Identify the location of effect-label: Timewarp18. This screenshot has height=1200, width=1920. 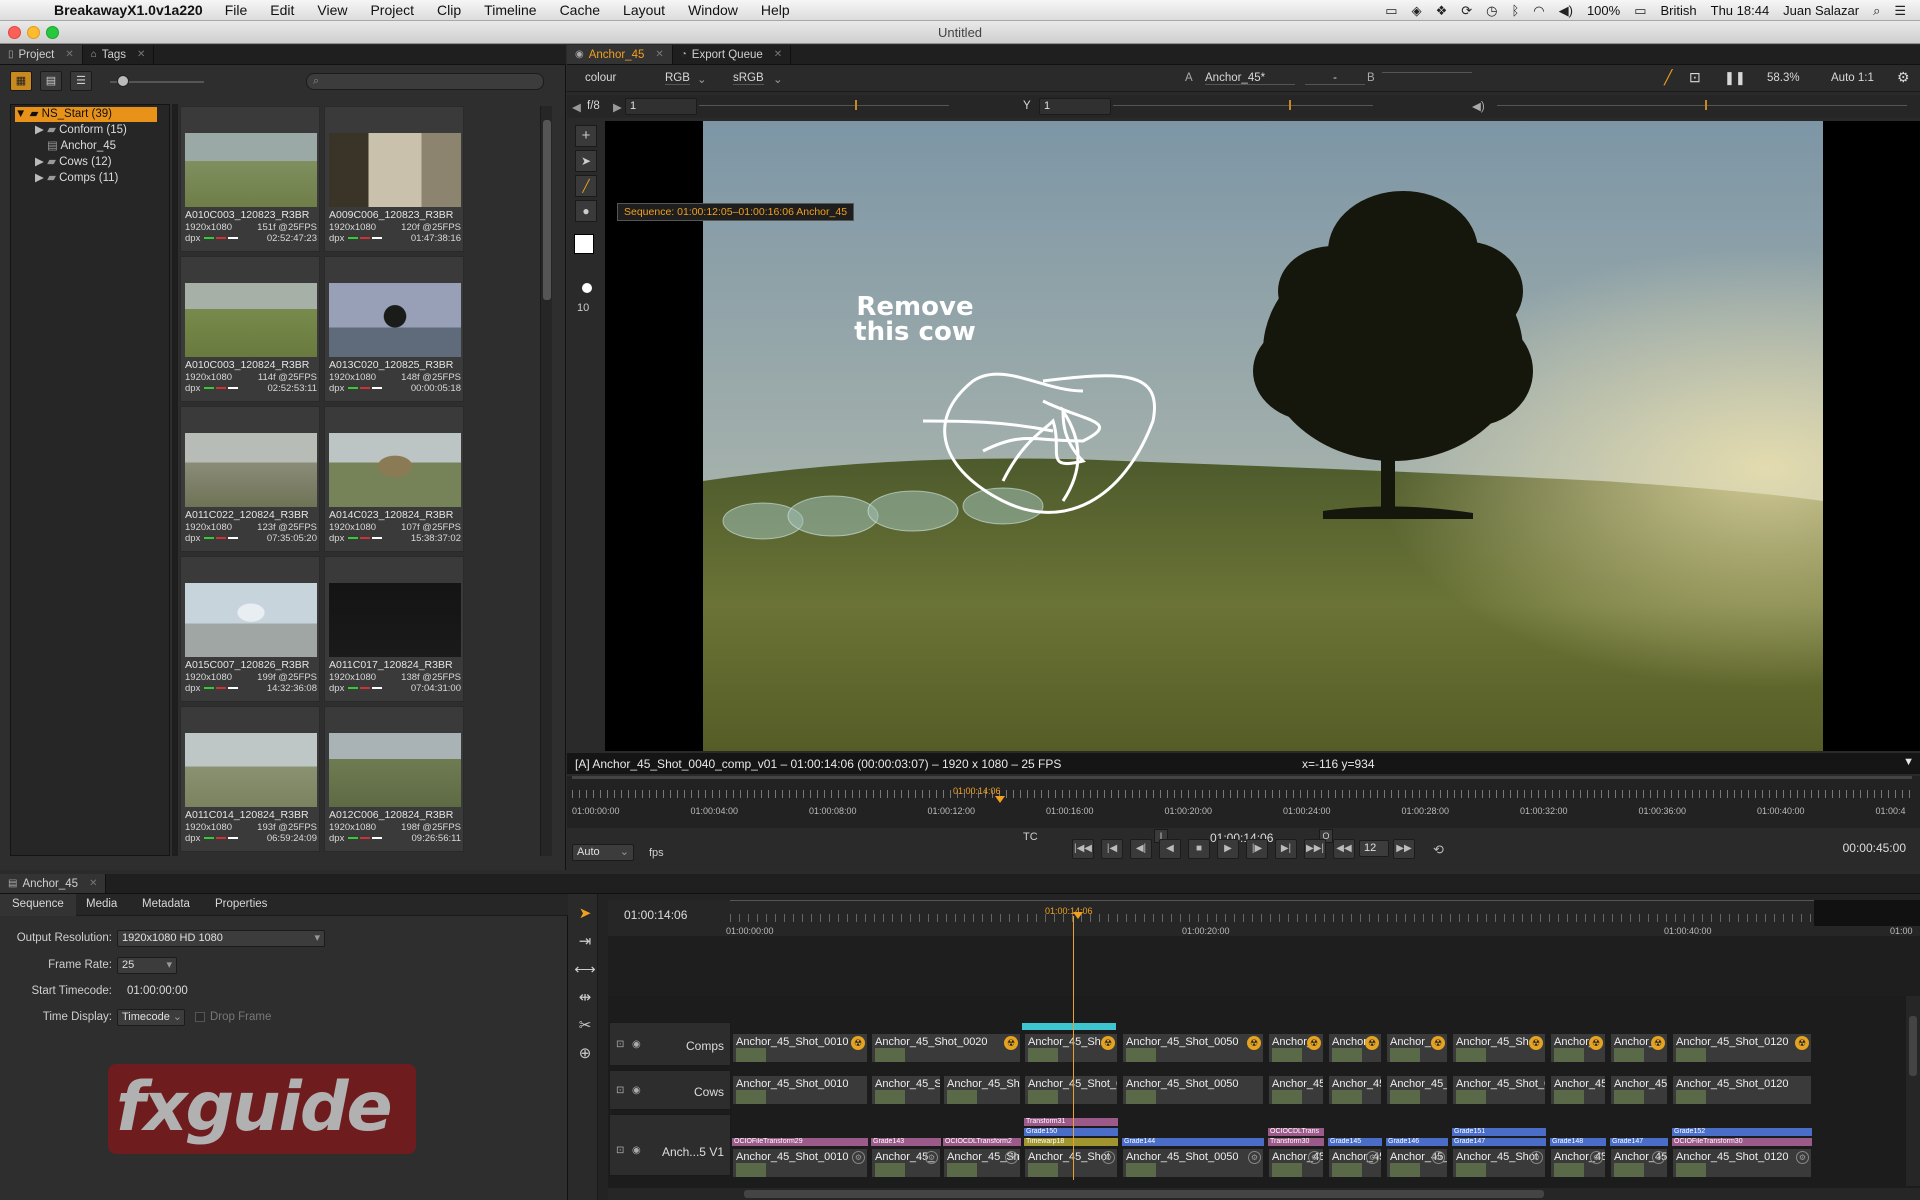
(1071, 1142).